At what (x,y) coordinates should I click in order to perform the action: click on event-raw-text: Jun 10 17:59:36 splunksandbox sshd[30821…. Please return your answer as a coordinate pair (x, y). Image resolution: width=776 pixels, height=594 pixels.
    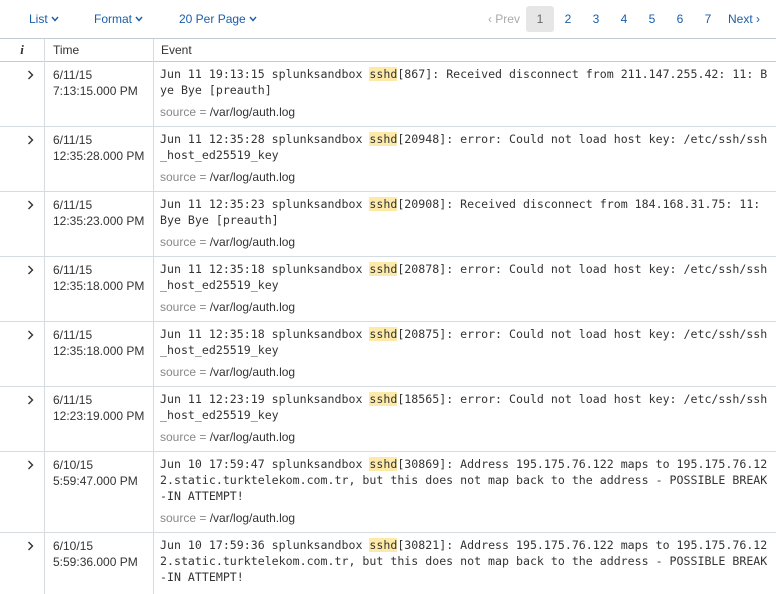
    Looking at the image, I should click on (466, 561).